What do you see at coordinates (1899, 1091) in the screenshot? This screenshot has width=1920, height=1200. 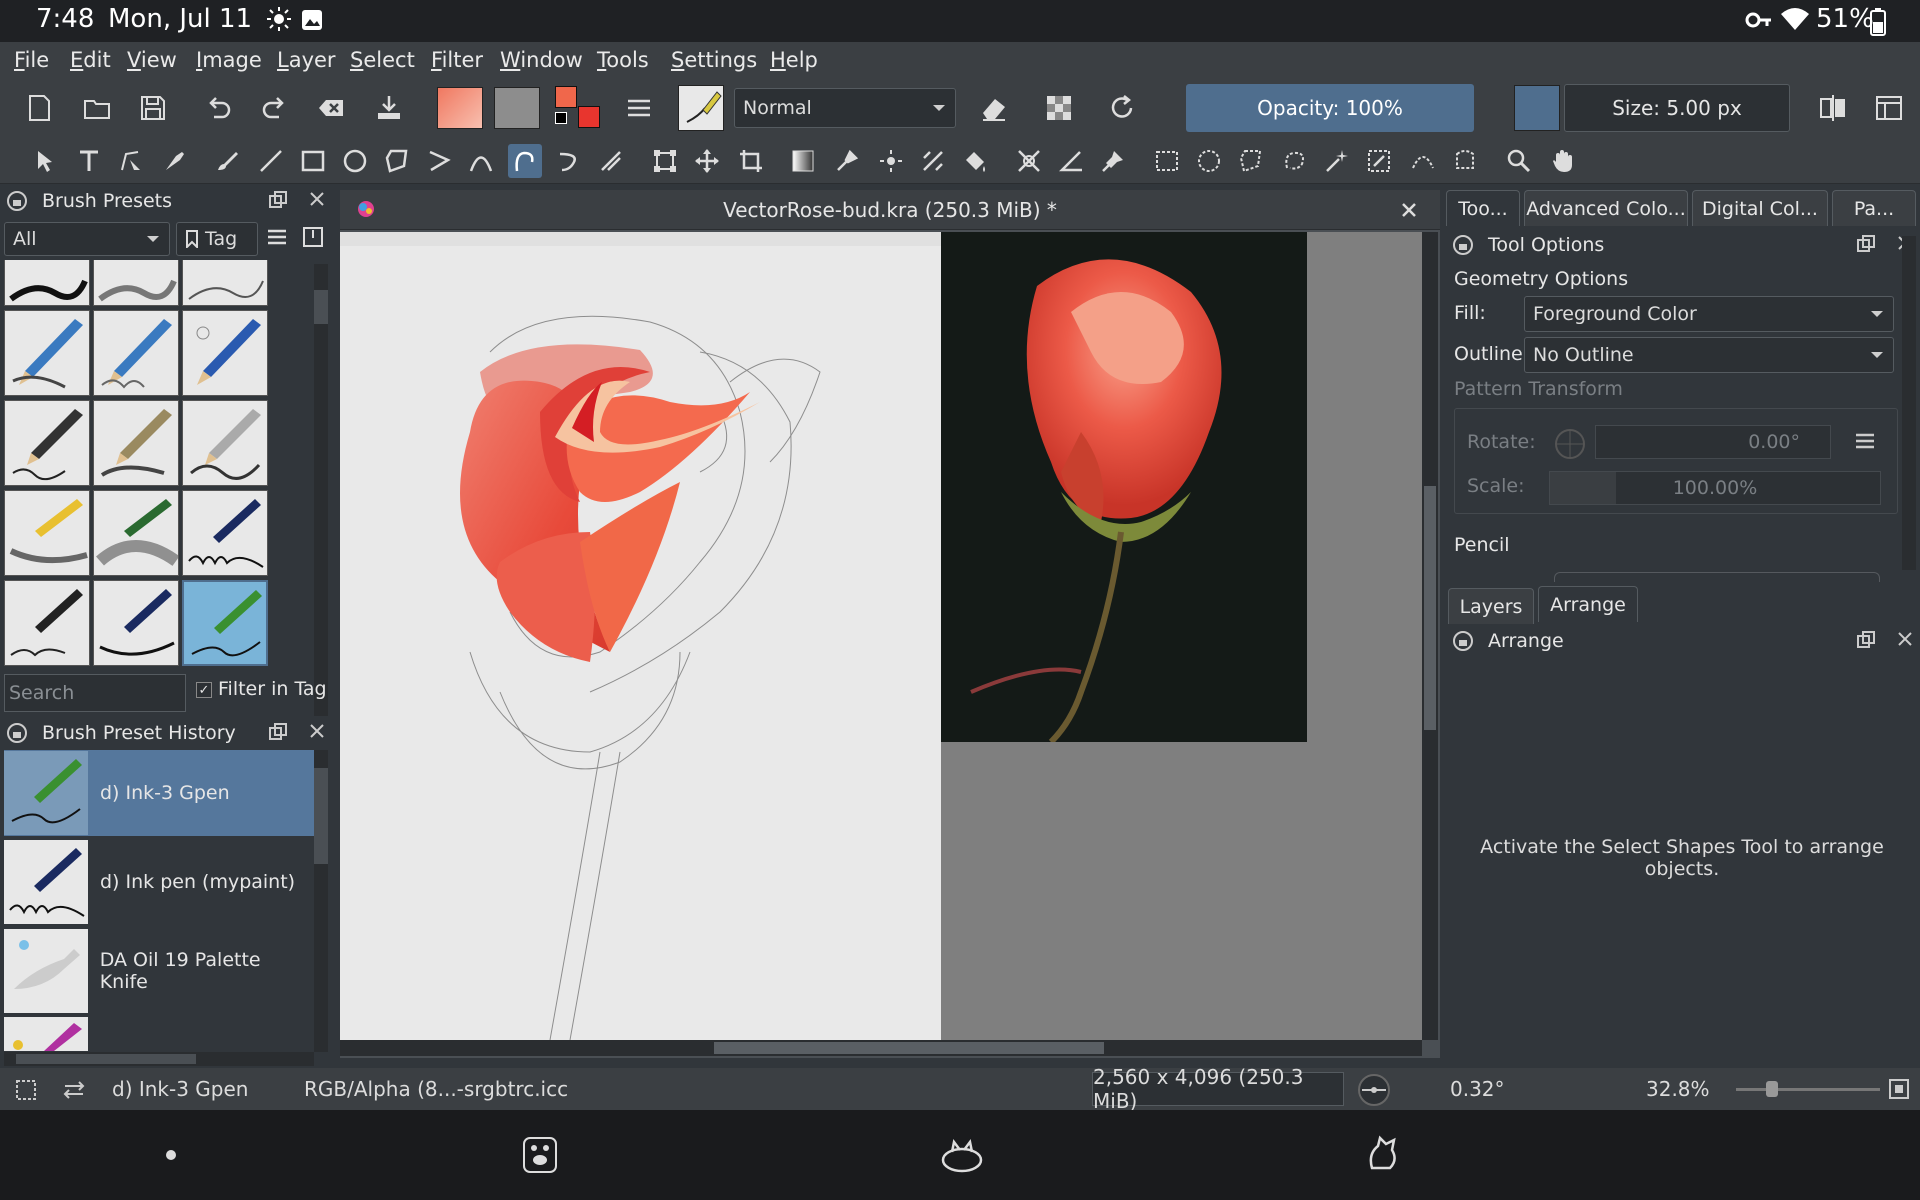 I see `fit-page-icon` at bounding box center [1899, 1091].